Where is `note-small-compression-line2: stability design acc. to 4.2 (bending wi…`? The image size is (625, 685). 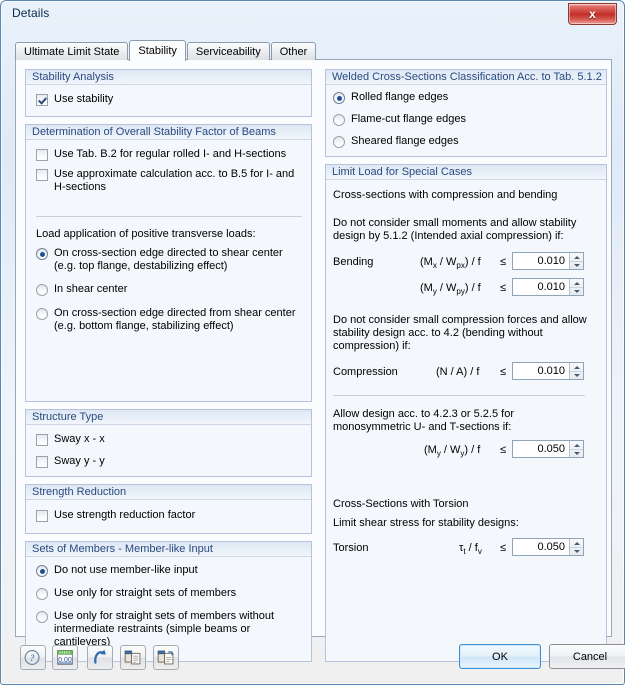
note-small-compression-line2: stability design acc. to 4.2 (bending wi… is located at coordinates (438, 333).